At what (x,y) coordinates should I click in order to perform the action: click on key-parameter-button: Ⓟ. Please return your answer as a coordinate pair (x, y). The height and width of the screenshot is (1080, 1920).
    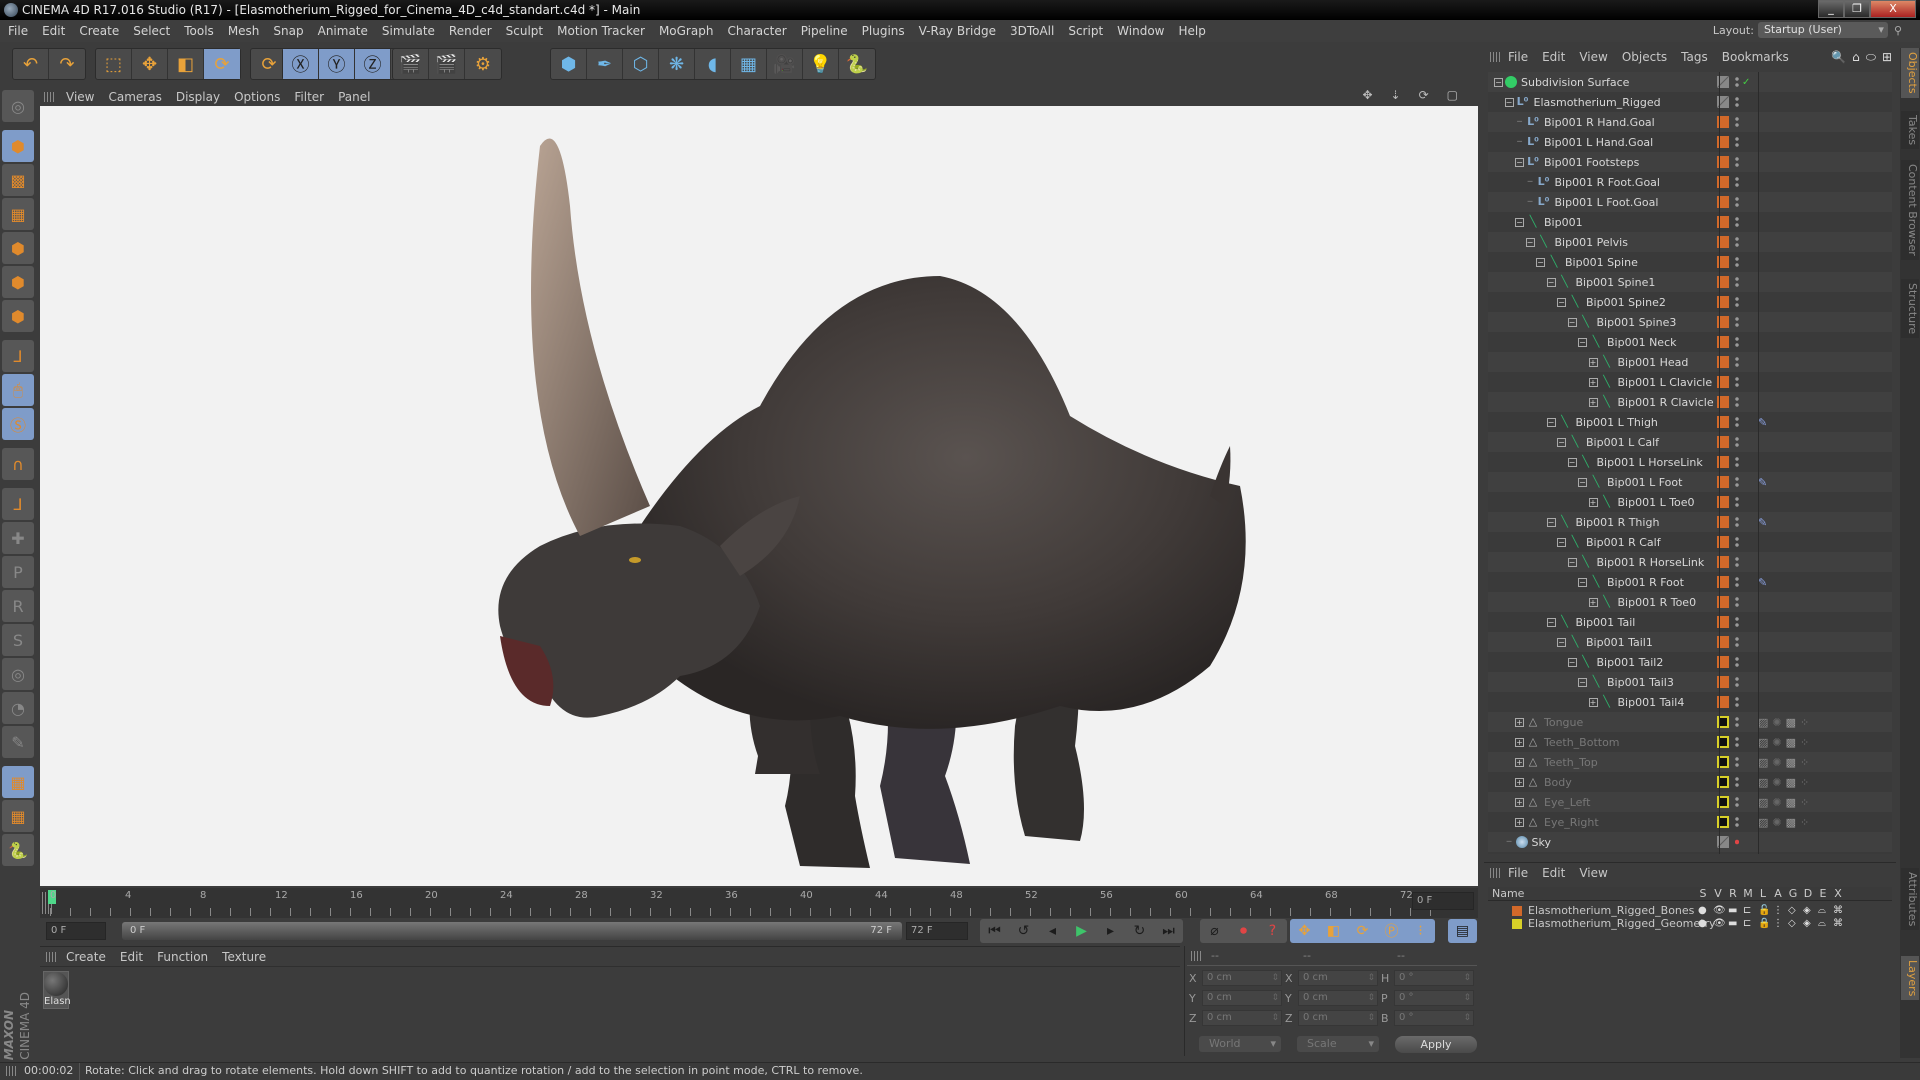
    Looking at the image, I should click on (1391, 931).